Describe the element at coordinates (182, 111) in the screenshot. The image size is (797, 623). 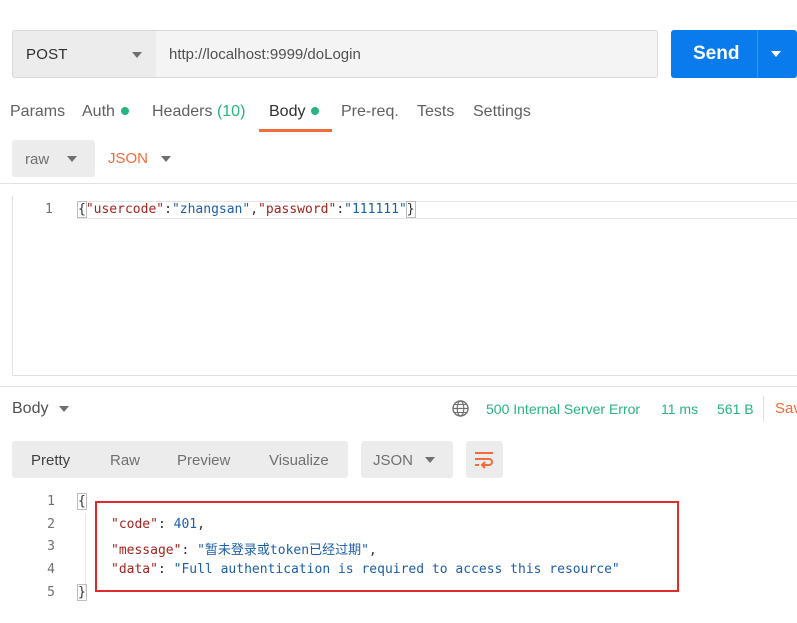
I see `tab-headers-label: Headers` at that location.